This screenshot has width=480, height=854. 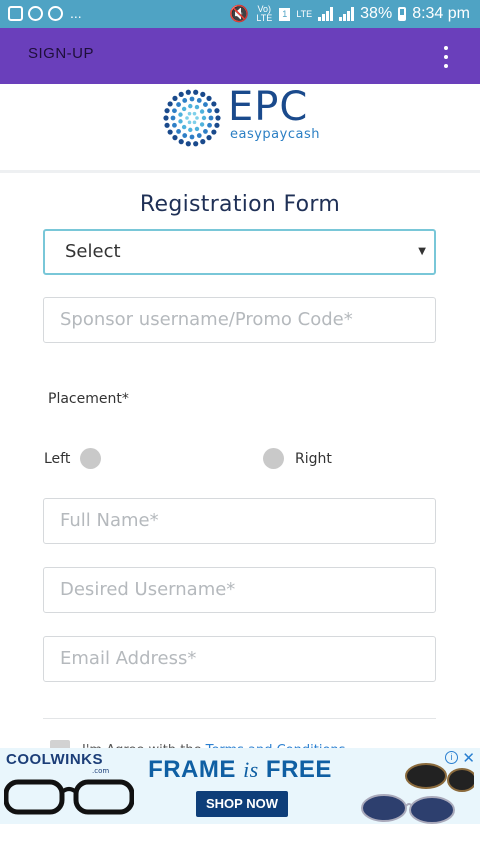 I want to click on placement-right-option: Right, so click(x=297, y=458).